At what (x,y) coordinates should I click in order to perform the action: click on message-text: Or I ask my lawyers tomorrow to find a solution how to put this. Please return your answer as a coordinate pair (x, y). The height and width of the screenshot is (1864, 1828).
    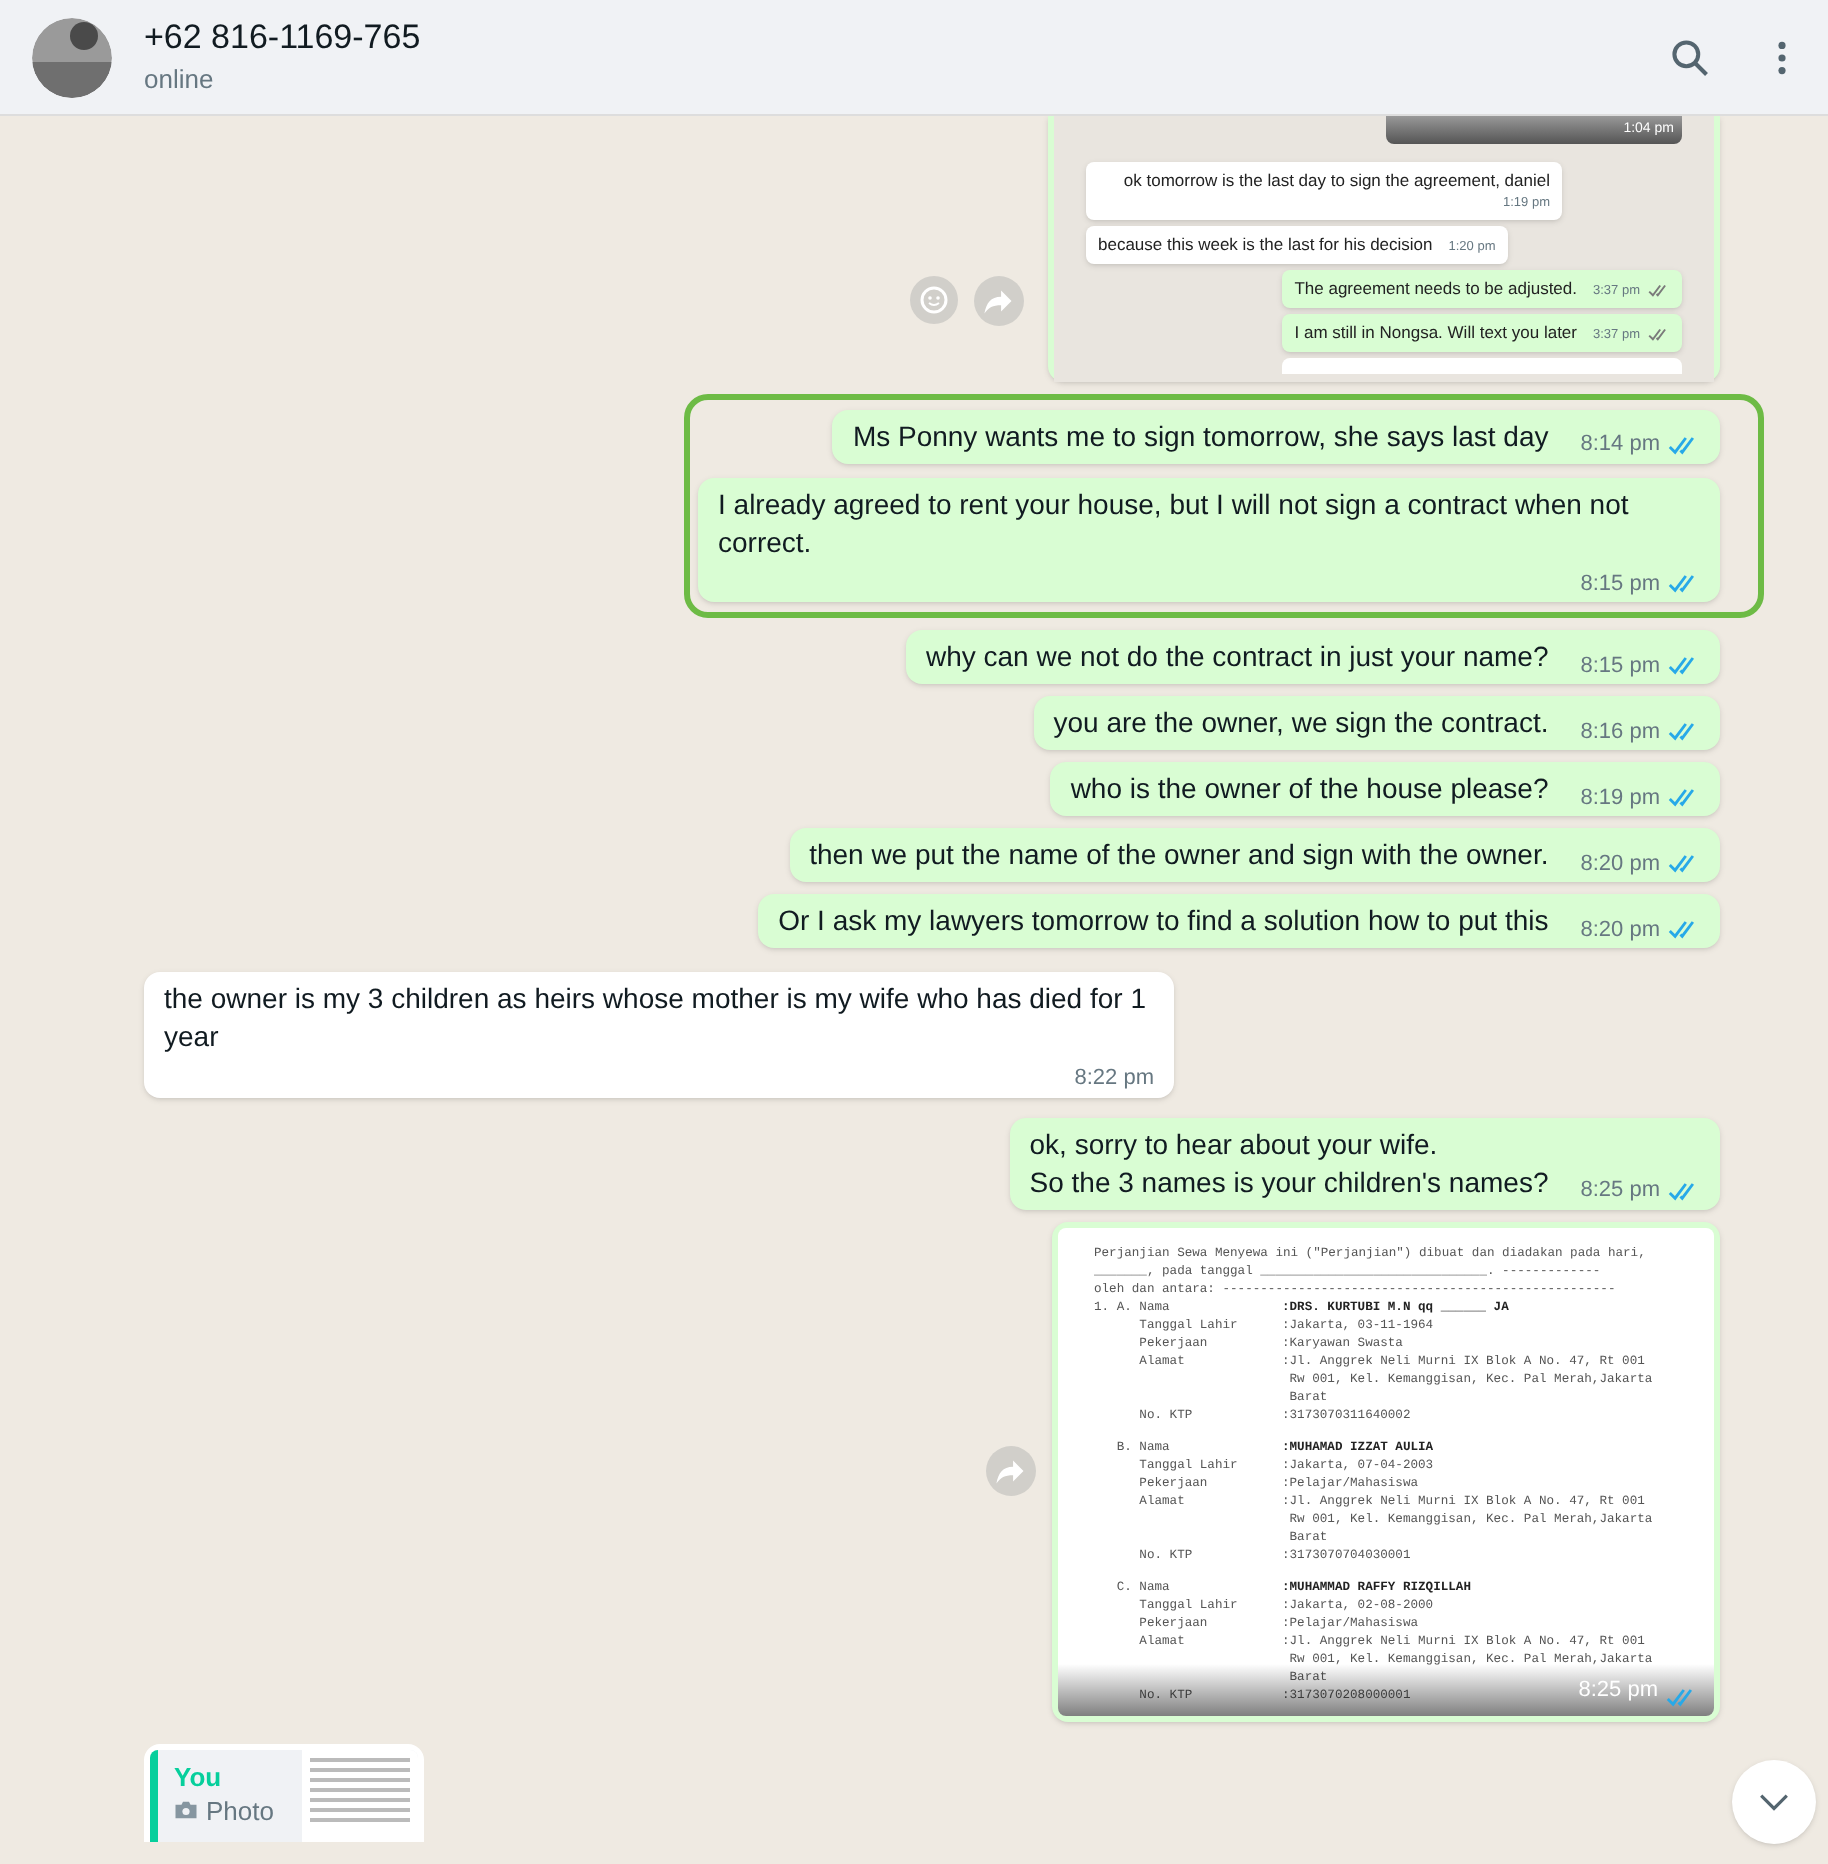
    Looking at the image, I should click on (1163, 921).